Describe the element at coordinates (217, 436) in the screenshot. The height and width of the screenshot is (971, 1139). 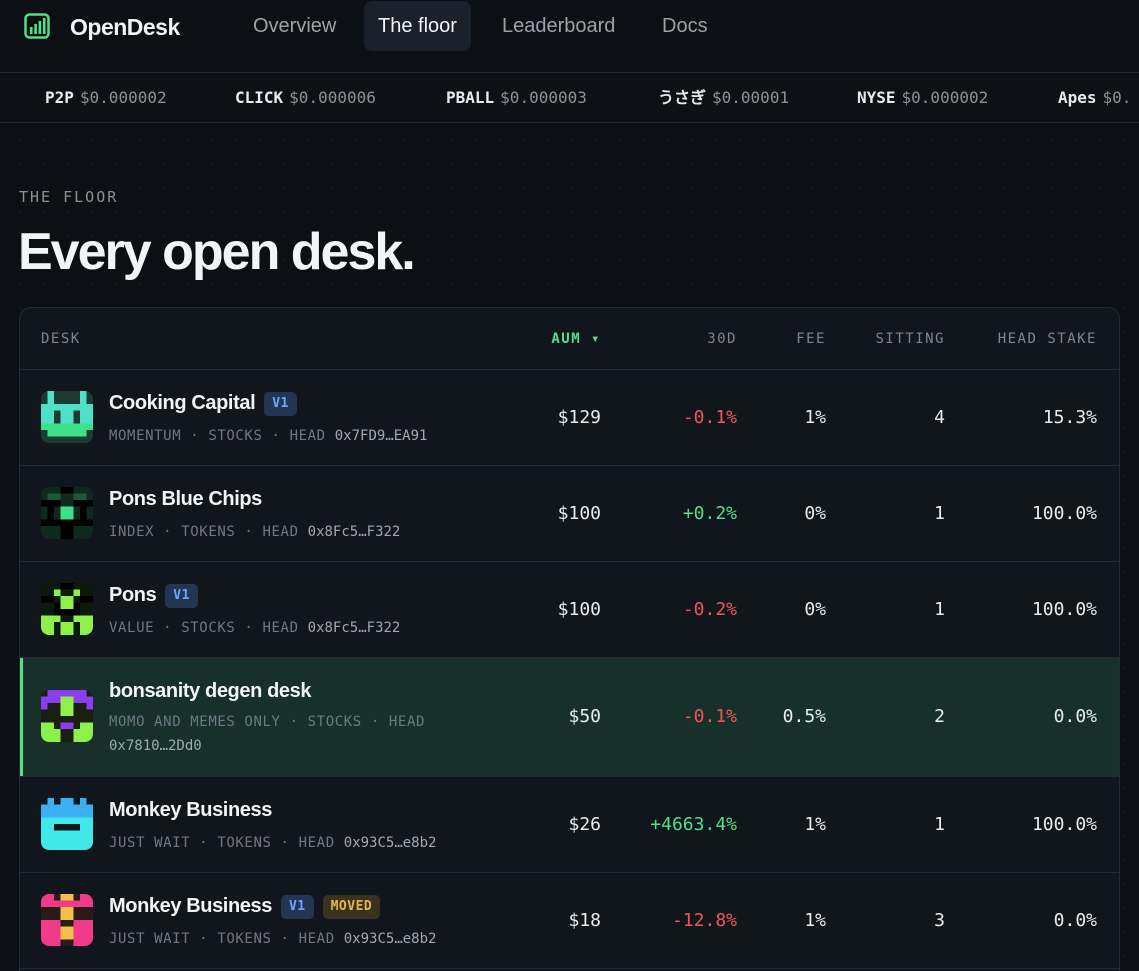
I see `desk-tags: MOMENTUM · STOCKS · HEAD` at that location.